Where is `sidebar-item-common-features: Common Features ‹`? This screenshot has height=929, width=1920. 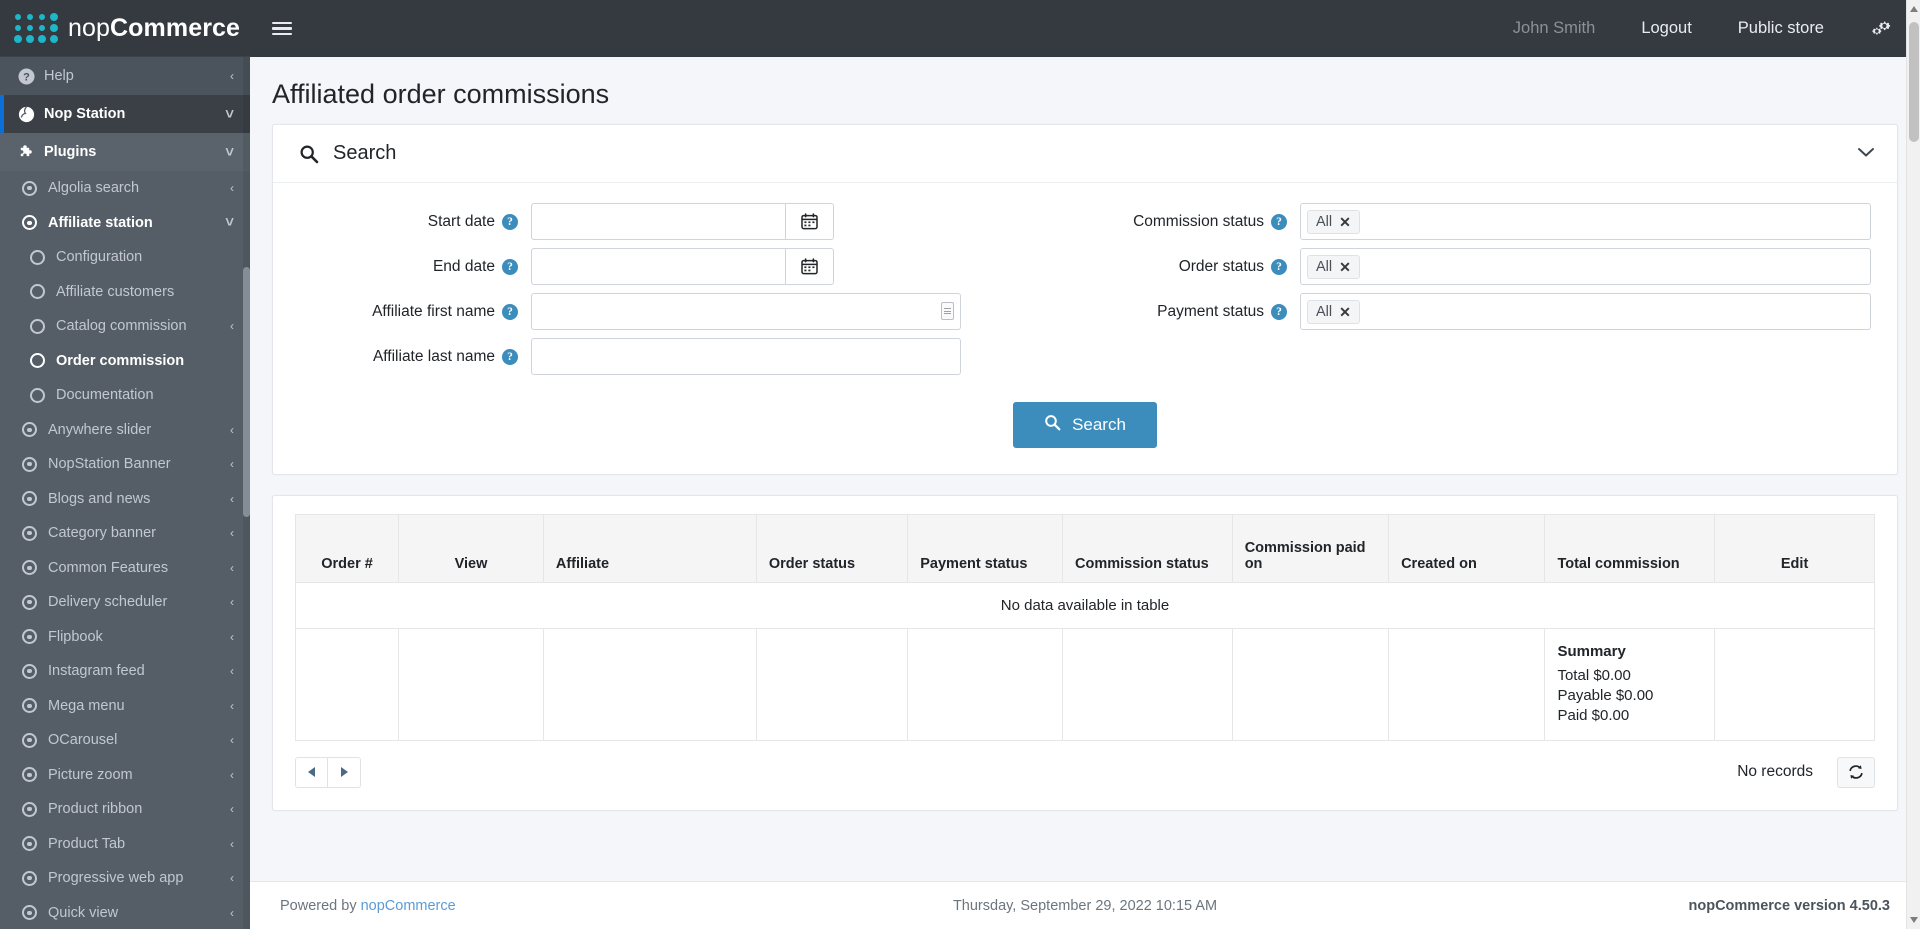 sidebar-item-common-features: Common Features ‹ is located at coordinates (125, 567).